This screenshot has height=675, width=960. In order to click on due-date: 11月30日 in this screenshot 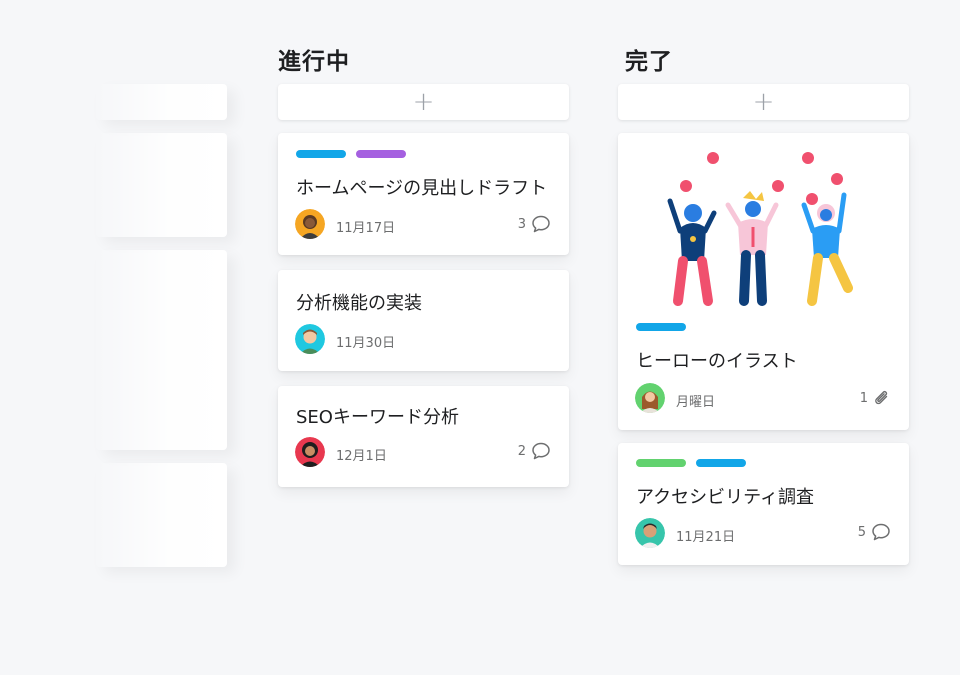, I will do `click(366, 343)`.